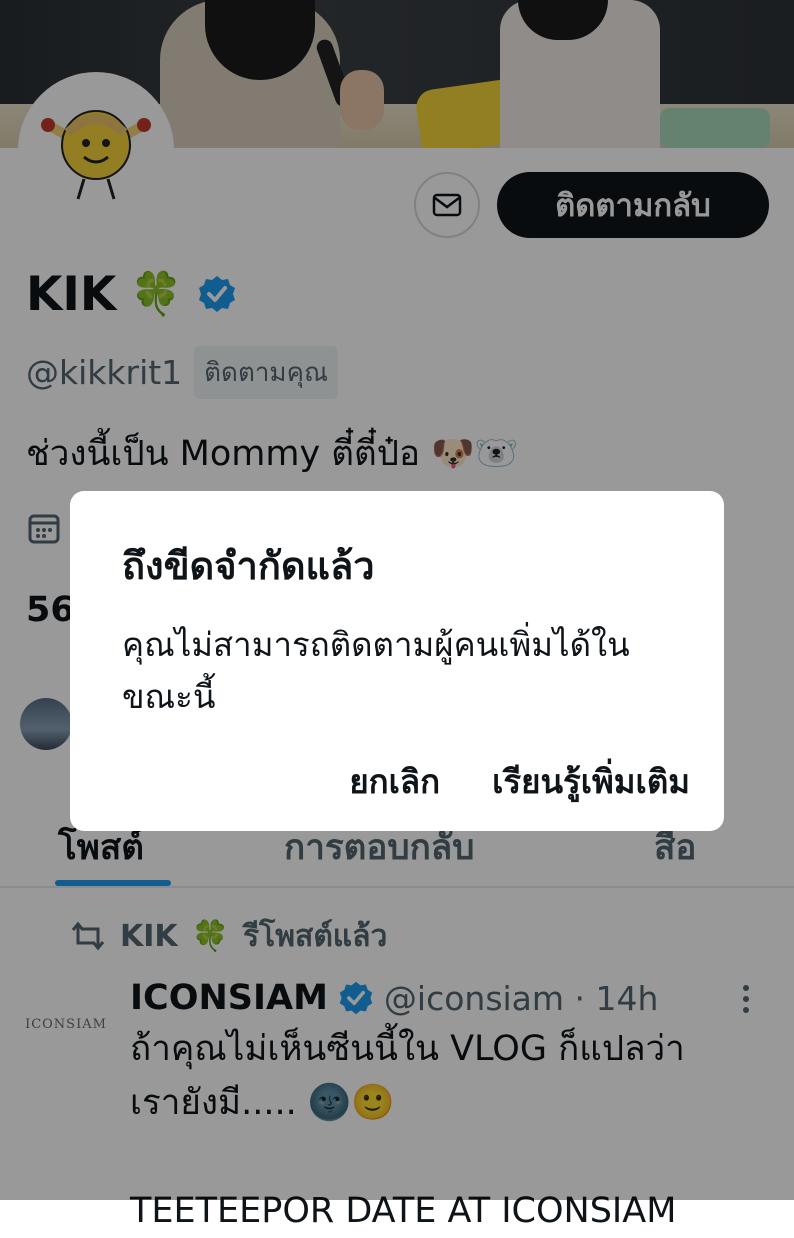 This screenshot has width=794, height=1238. I want to click on cancel-button: ยกเลิก, so click(394, 781).